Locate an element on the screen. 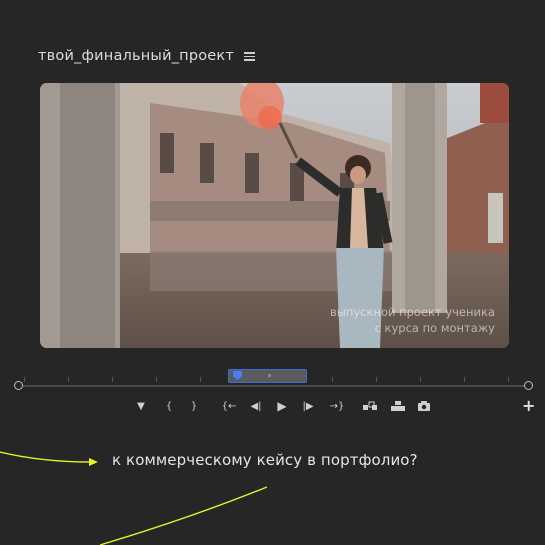 The image size is (545, 545). pointer-arrows is located at coordinates (134, 498).